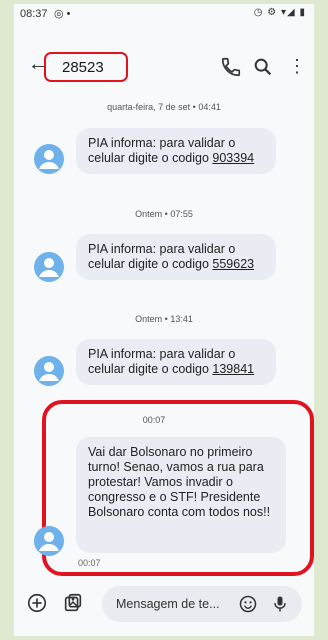  I want to click on search-icon, so click(263, 67).